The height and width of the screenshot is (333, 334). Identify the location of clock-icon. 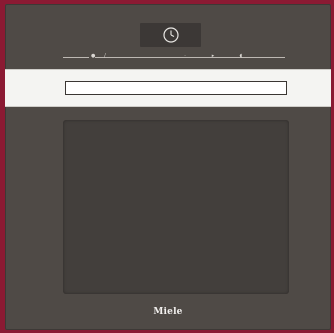
(171, 35).